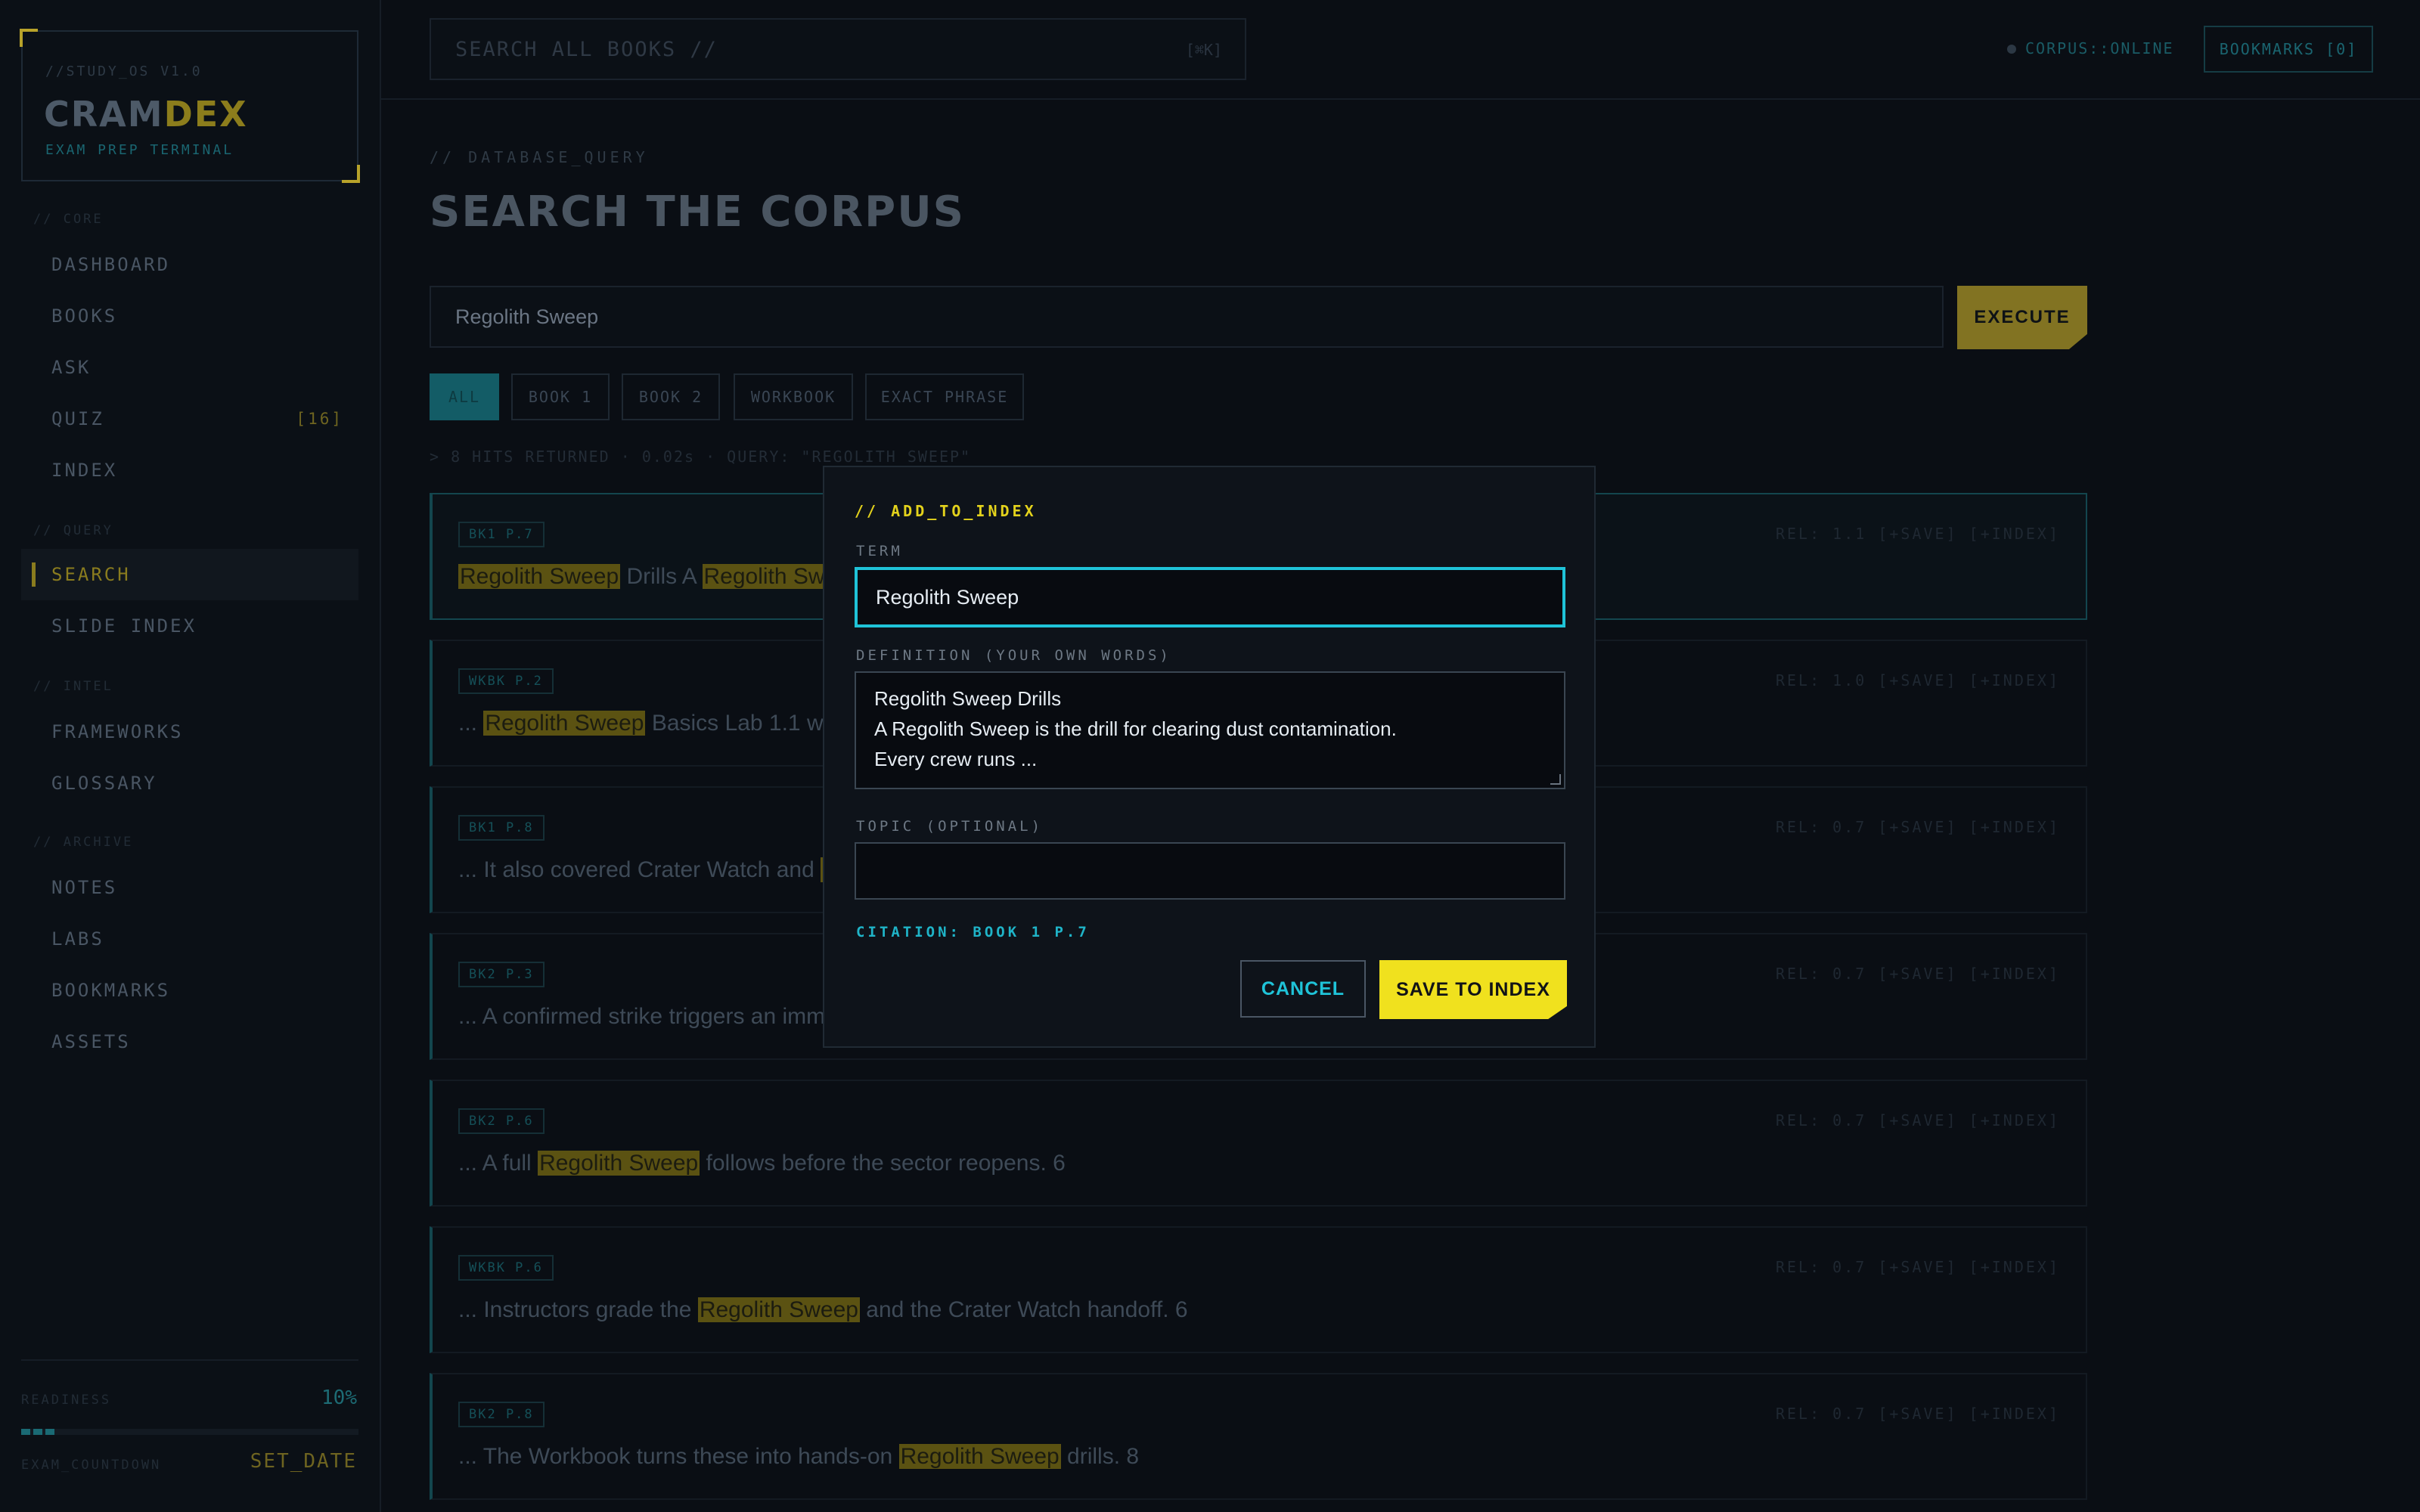  What do you see at coordinates (84, 316) in the screenshot?
I see `sidebar-item-label: BOOKS` at bounding box center [84, 316].